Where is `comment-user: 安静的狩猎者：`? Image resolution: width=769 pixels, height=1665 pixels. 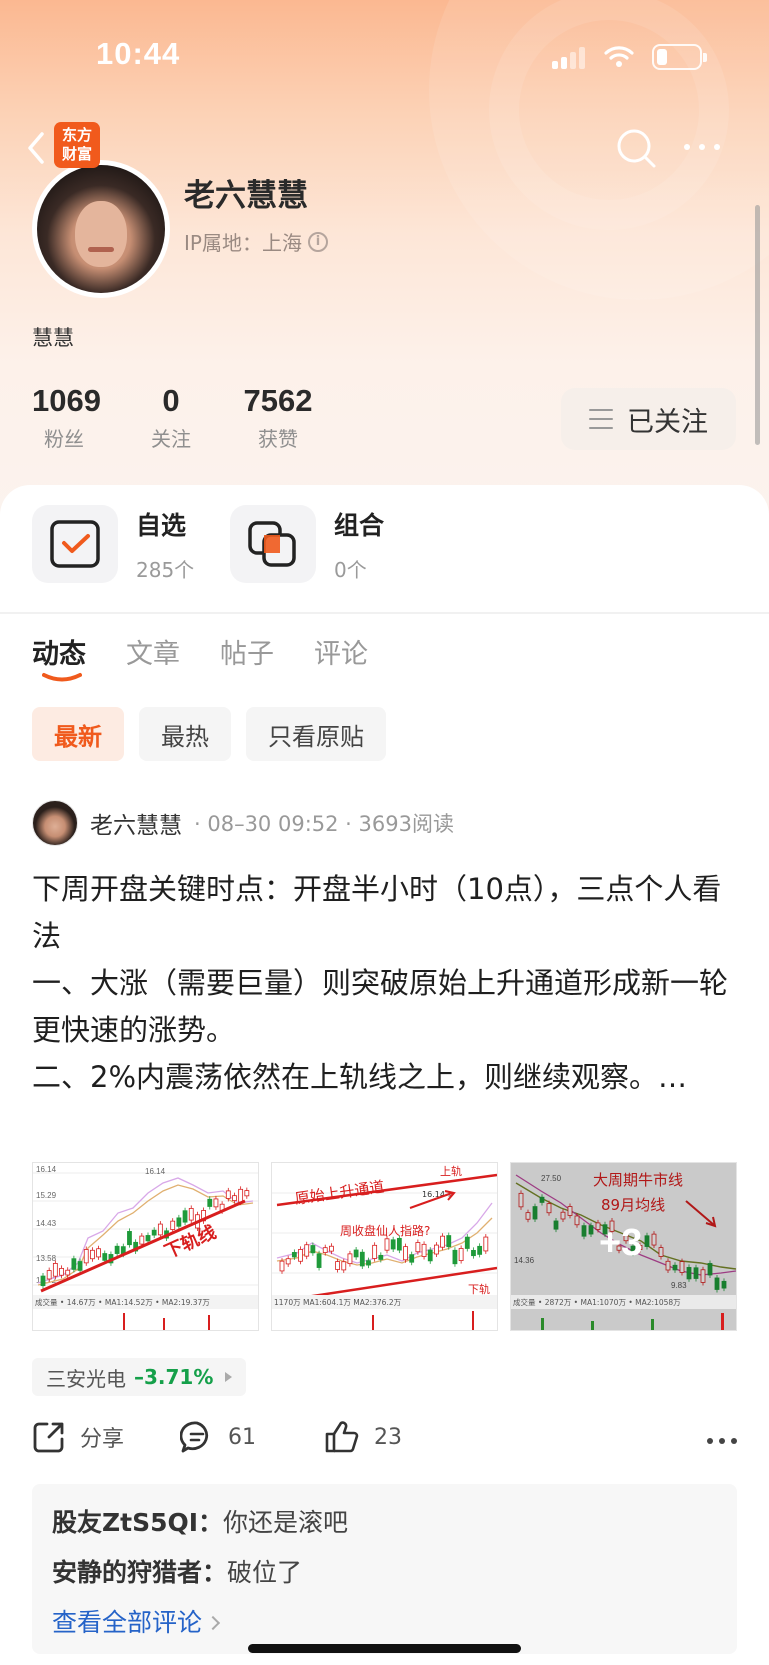
comment-user: 安静的狩猎者： is located at coordinates (139, 1572).